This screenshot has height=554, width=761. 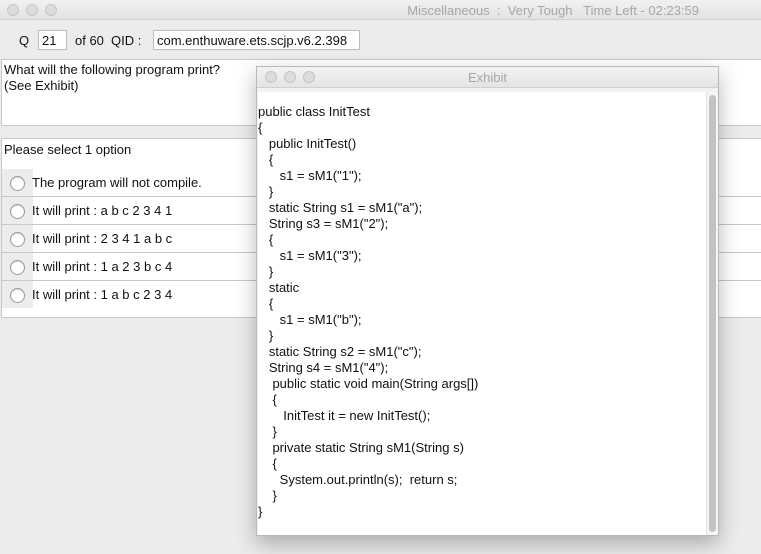 What do you see at coordinates (323, 223) in the screenshot?
I see `code-line: String s3 = sM1("2");` at bounding box center [323, 223].